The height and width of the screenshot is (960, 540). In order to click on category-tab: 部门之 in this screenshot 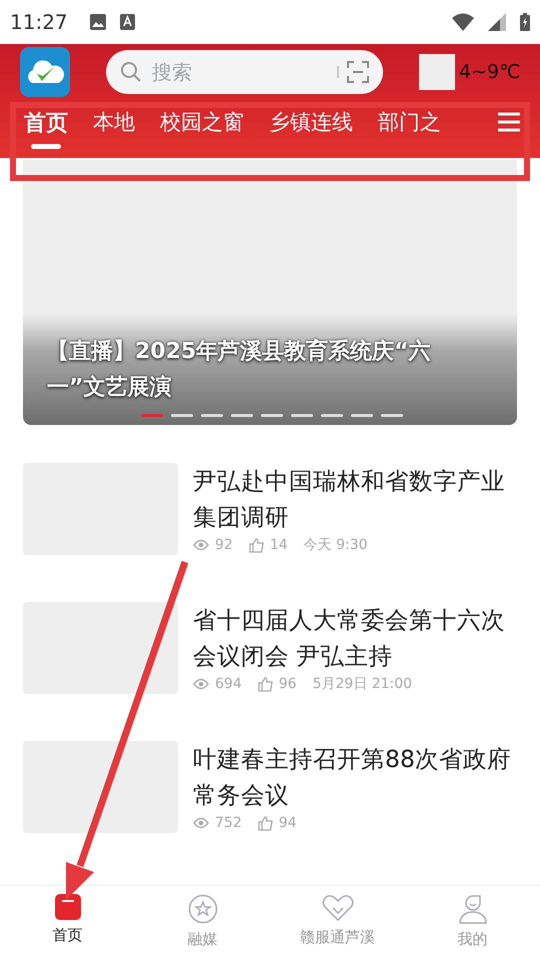, I will do `click(409, 128)`.